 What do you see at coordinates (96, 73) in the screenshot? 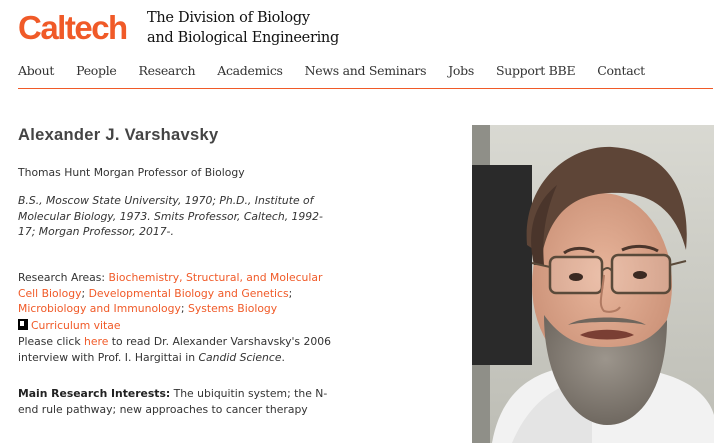
I see `nav-people: People` at bounding box center [96, 73].